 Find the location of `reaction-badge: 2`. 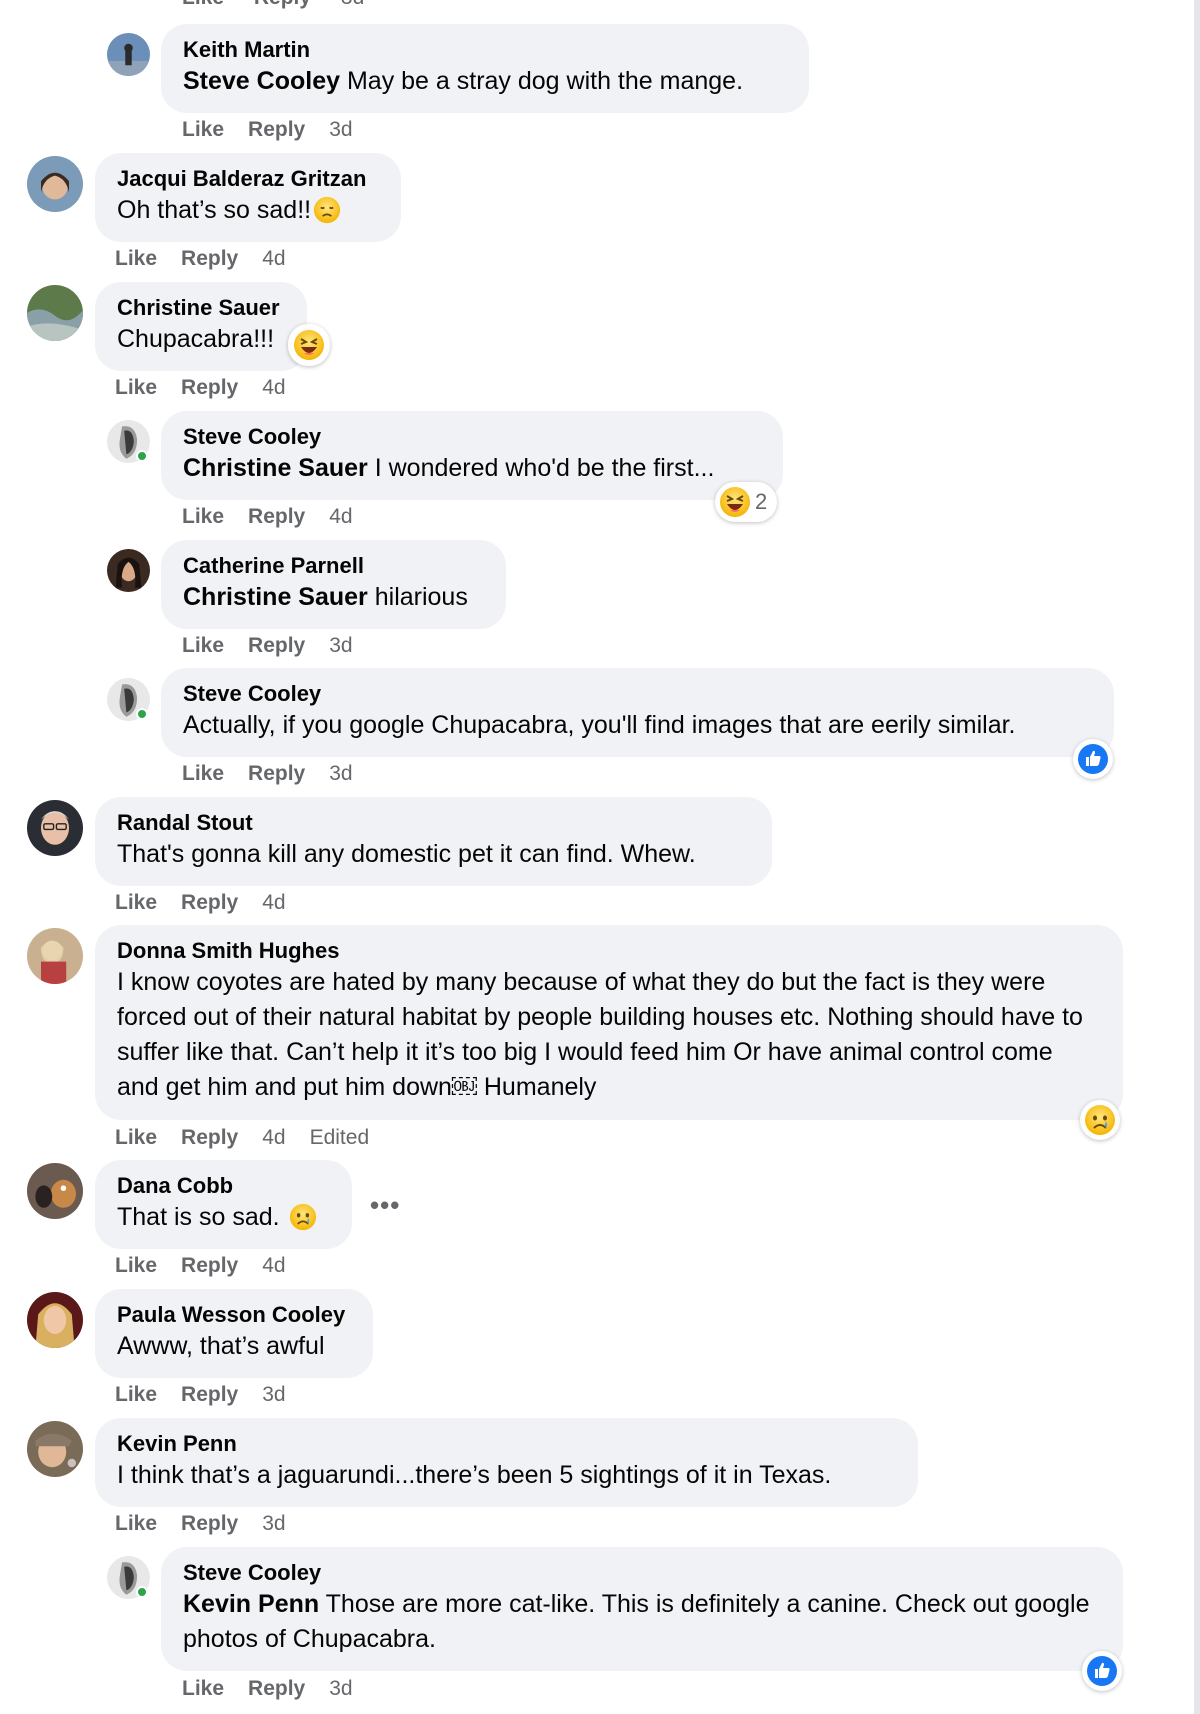

reaction-badge: 2 is located at coordinates (746, 502).